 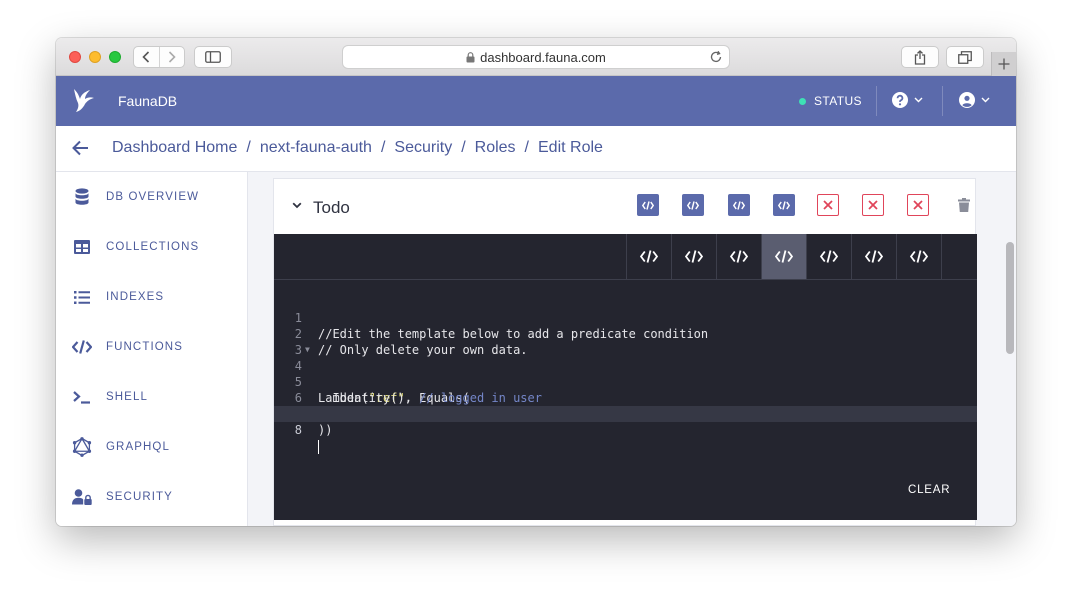 I want to click on permission-create-toggle, so click(x=739, y=205).